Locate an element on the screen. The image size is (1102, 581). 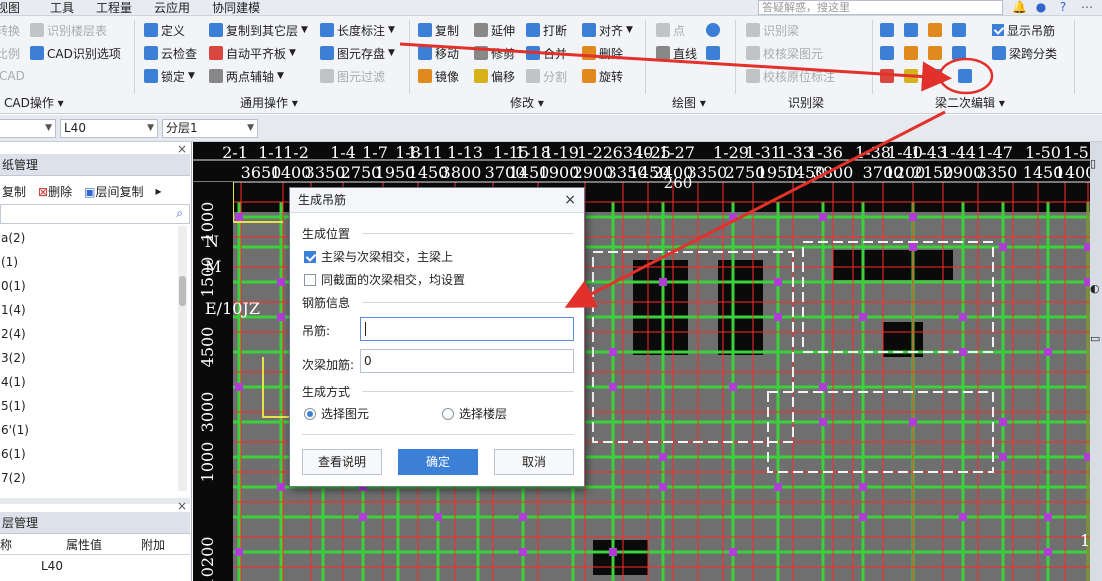
ribbon-delete: 删除 is located at coordinates (602, 53).